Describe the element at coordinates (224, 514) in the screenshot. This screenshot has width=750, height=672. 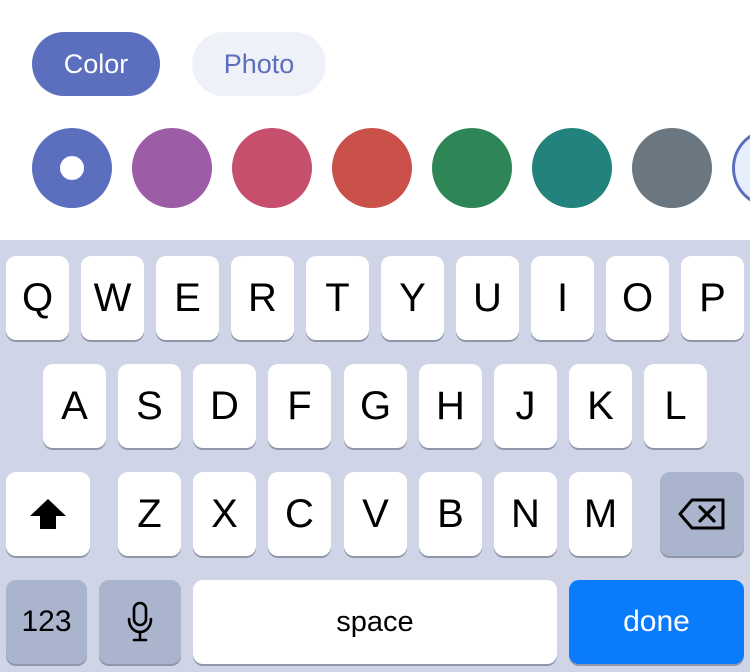
I see `key-x: X` at that location.